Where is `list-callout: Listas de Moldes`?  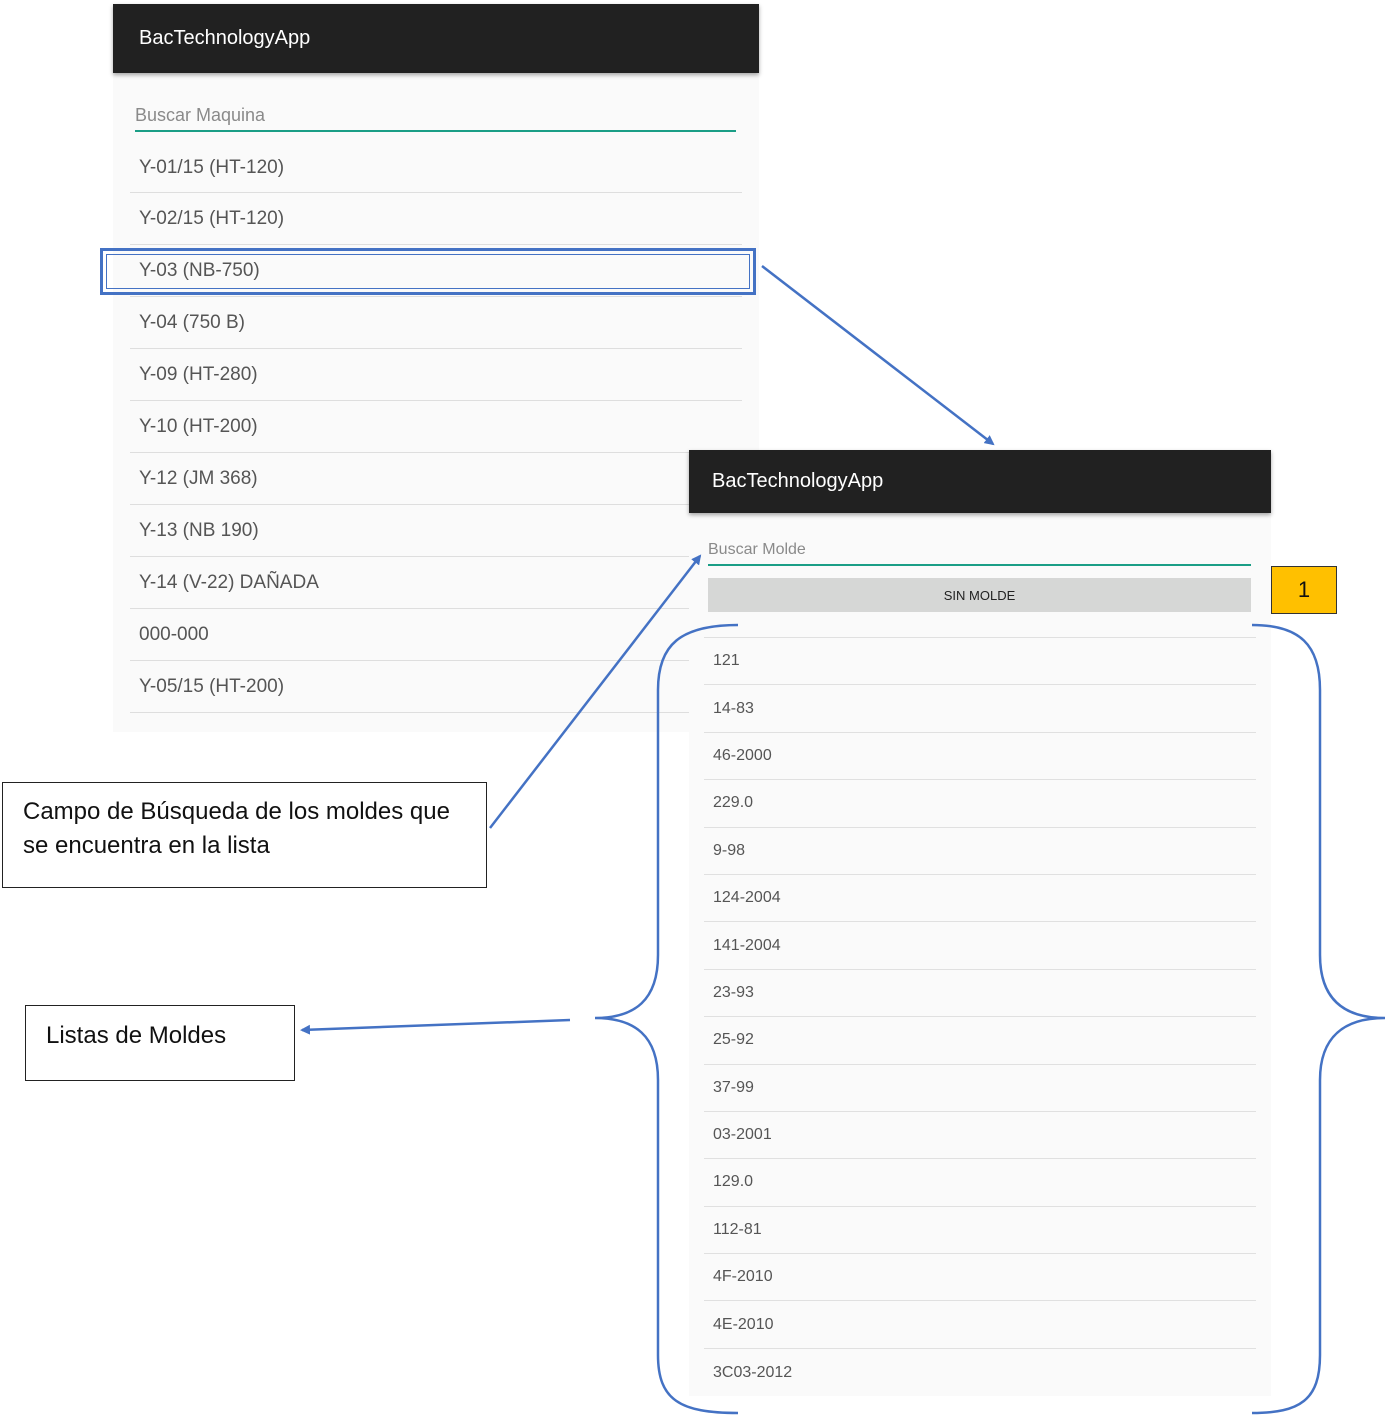
list-callout: Listas de Moldes is located at coordinates (160, 1043).